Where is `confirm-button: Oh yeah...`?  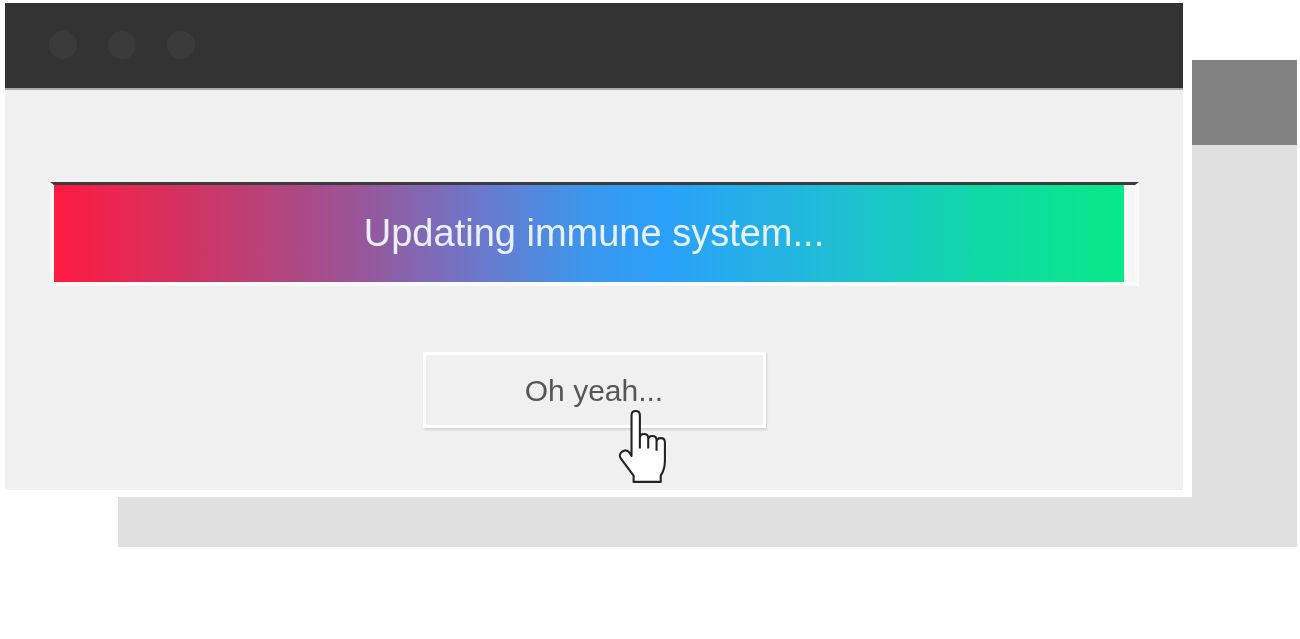 confirm-button: Oh yeah... is located at coordinates (594, 390).